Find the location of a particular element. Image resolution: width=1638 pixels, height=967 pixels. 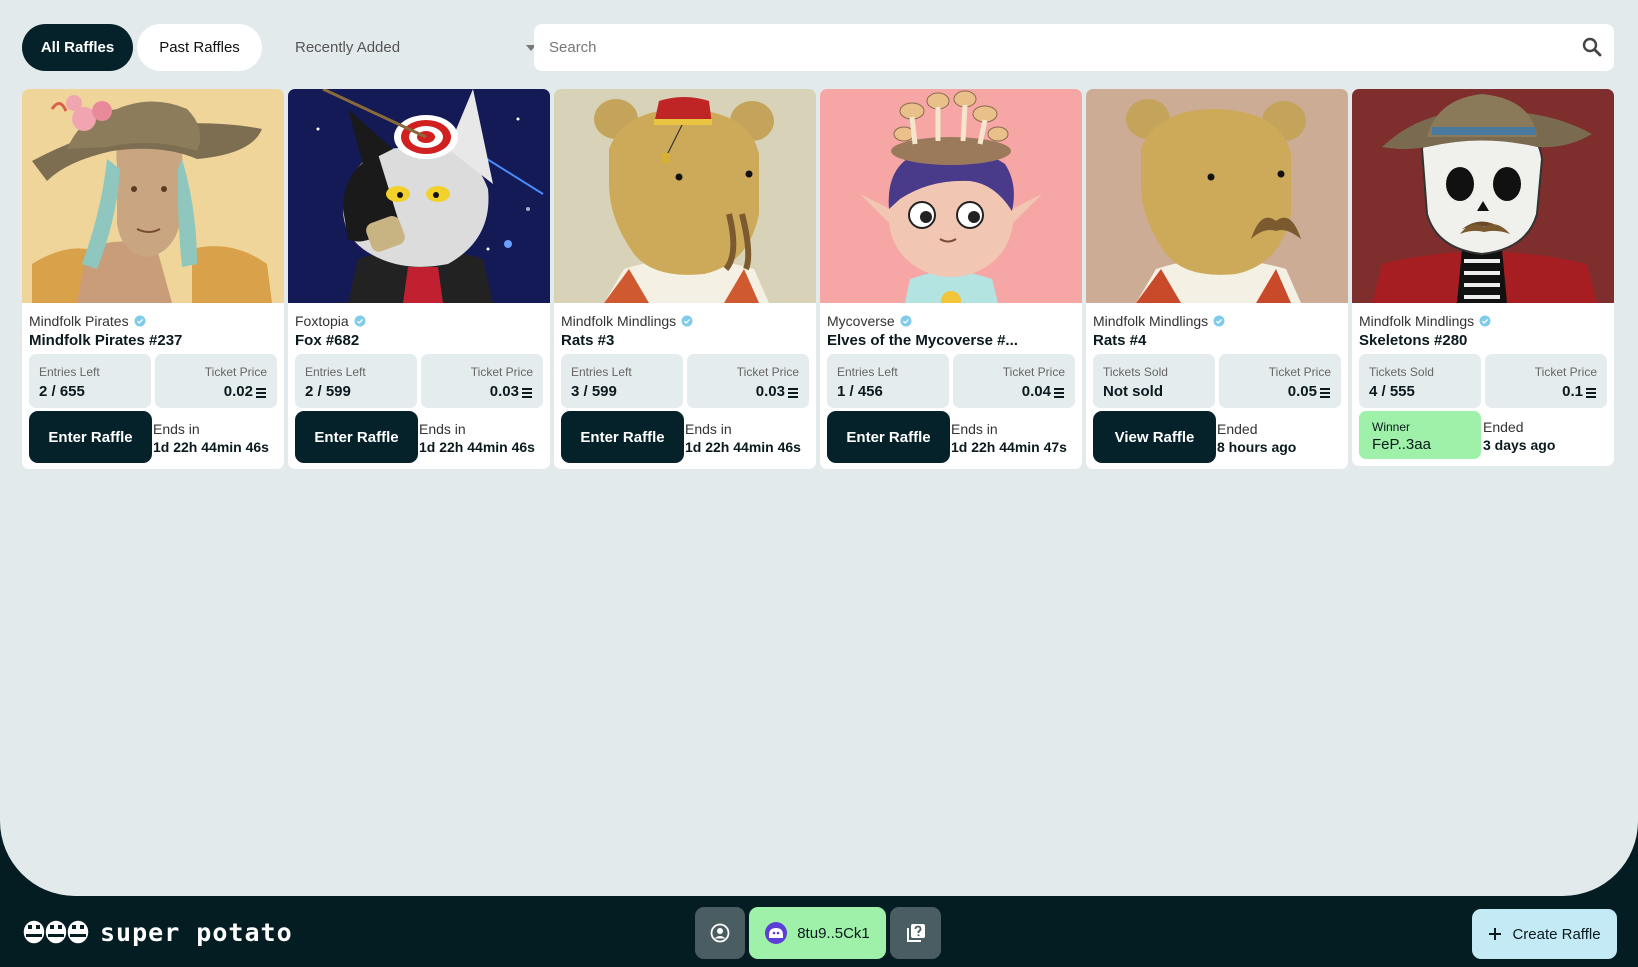

profile-icon is located at coordinates (720, 933).